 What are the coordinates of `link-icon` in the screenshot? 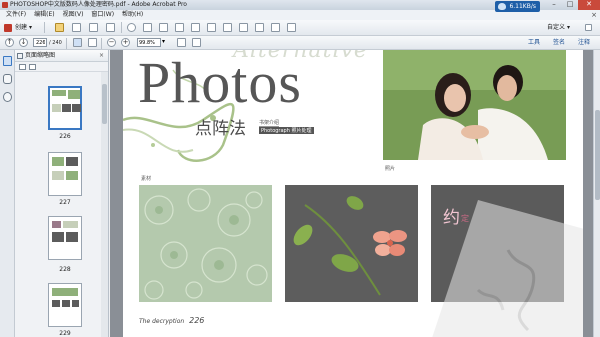 It's located at (275, 27).